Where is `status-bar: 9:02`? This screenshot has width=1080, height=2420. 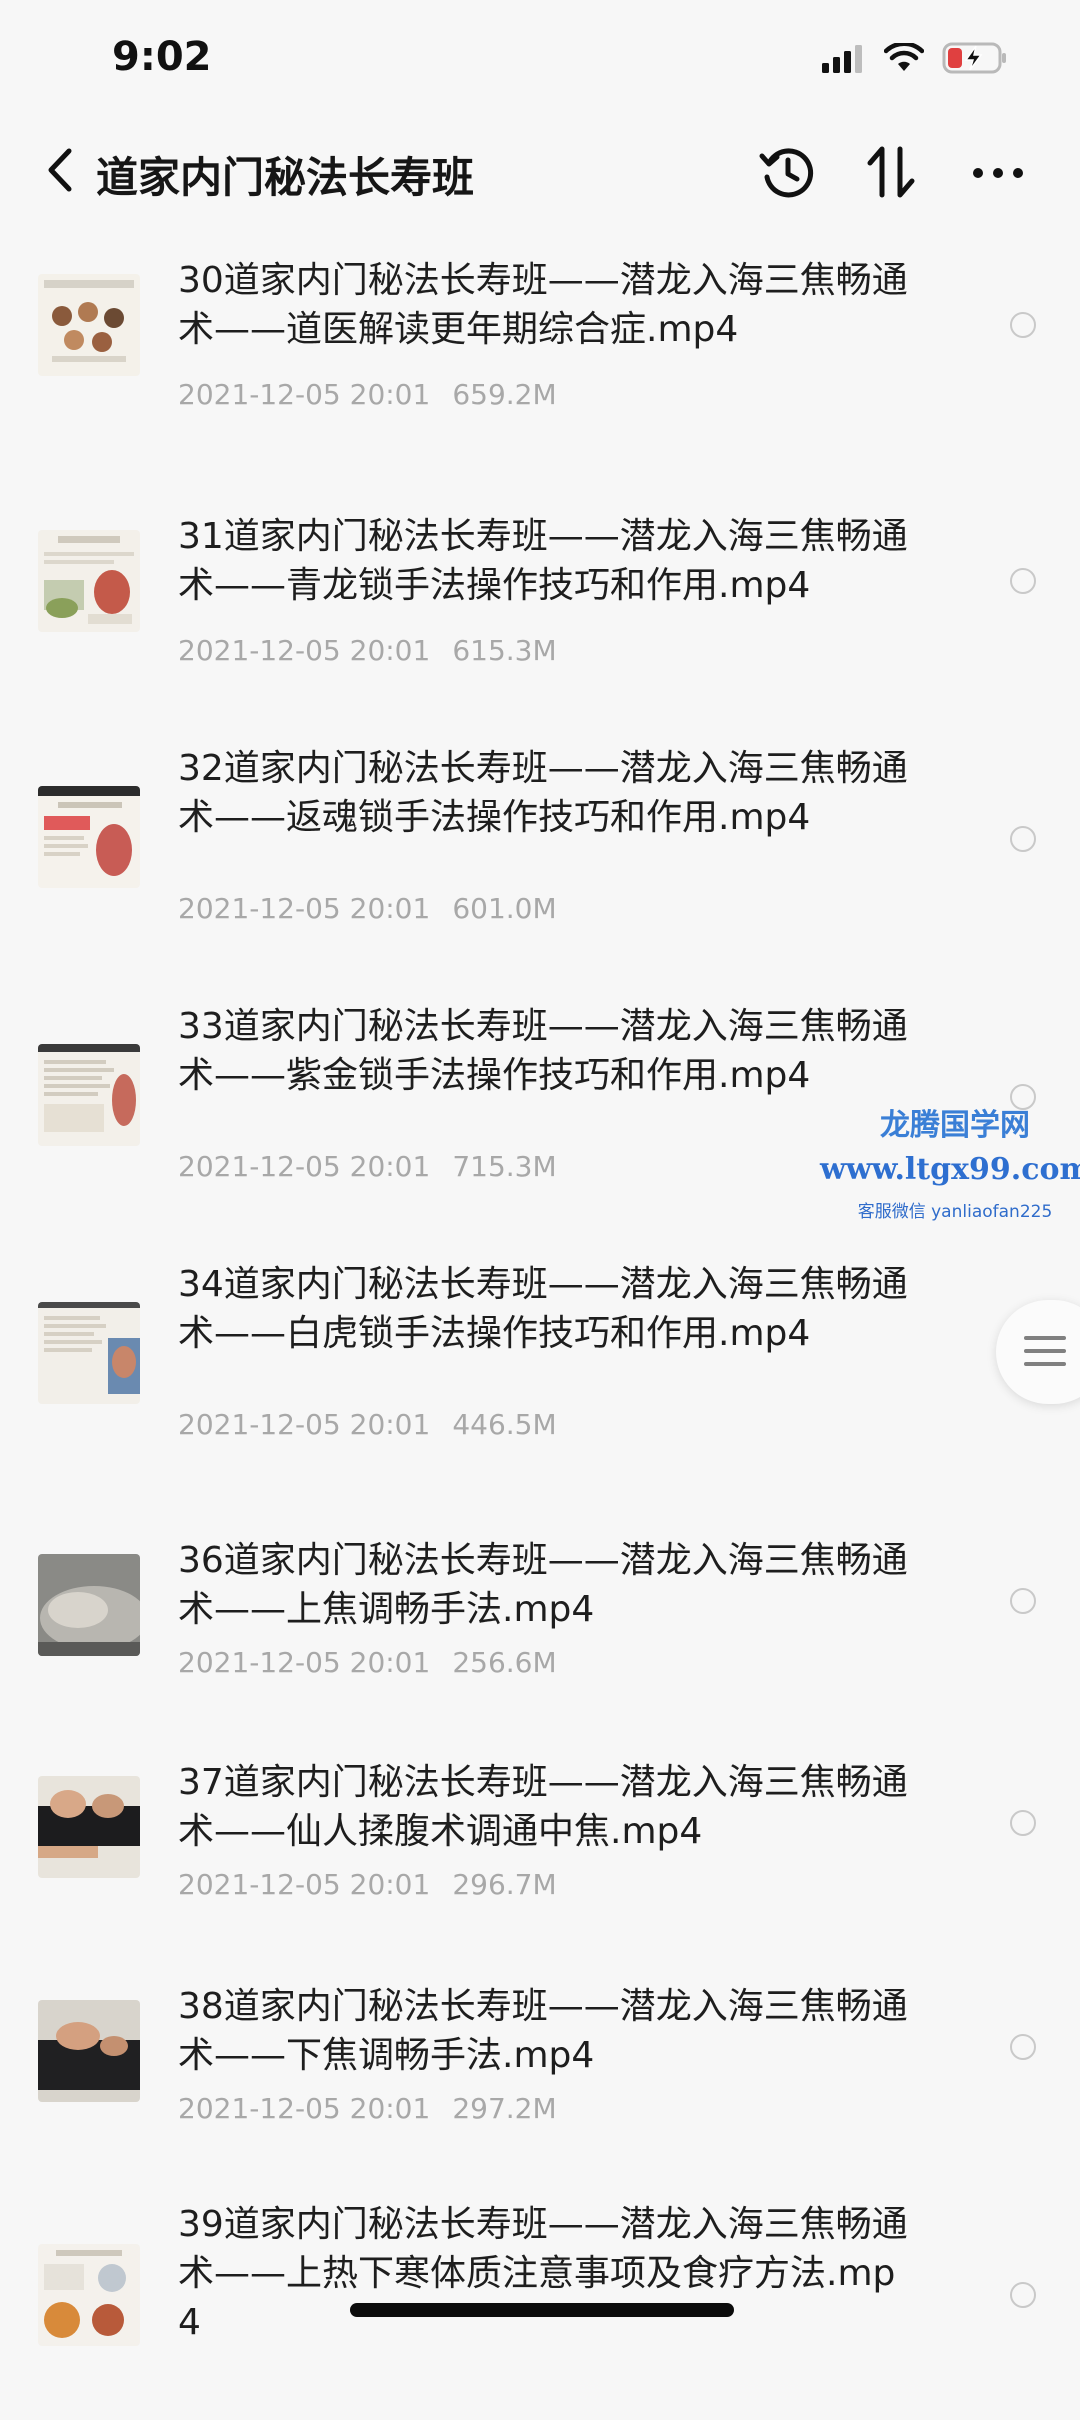 status-bar: 9:02 is located at coordinates (540, 60).